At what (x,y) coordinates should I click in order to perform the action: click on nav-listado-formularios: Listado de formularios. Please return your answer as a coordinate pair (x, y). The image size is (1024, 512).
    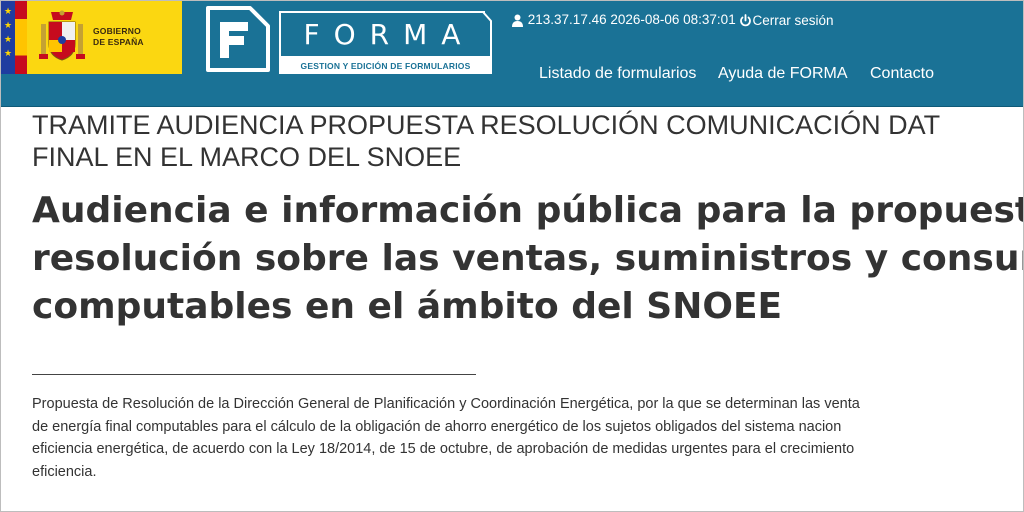
    Looking at the image, I should click on (617, 73).